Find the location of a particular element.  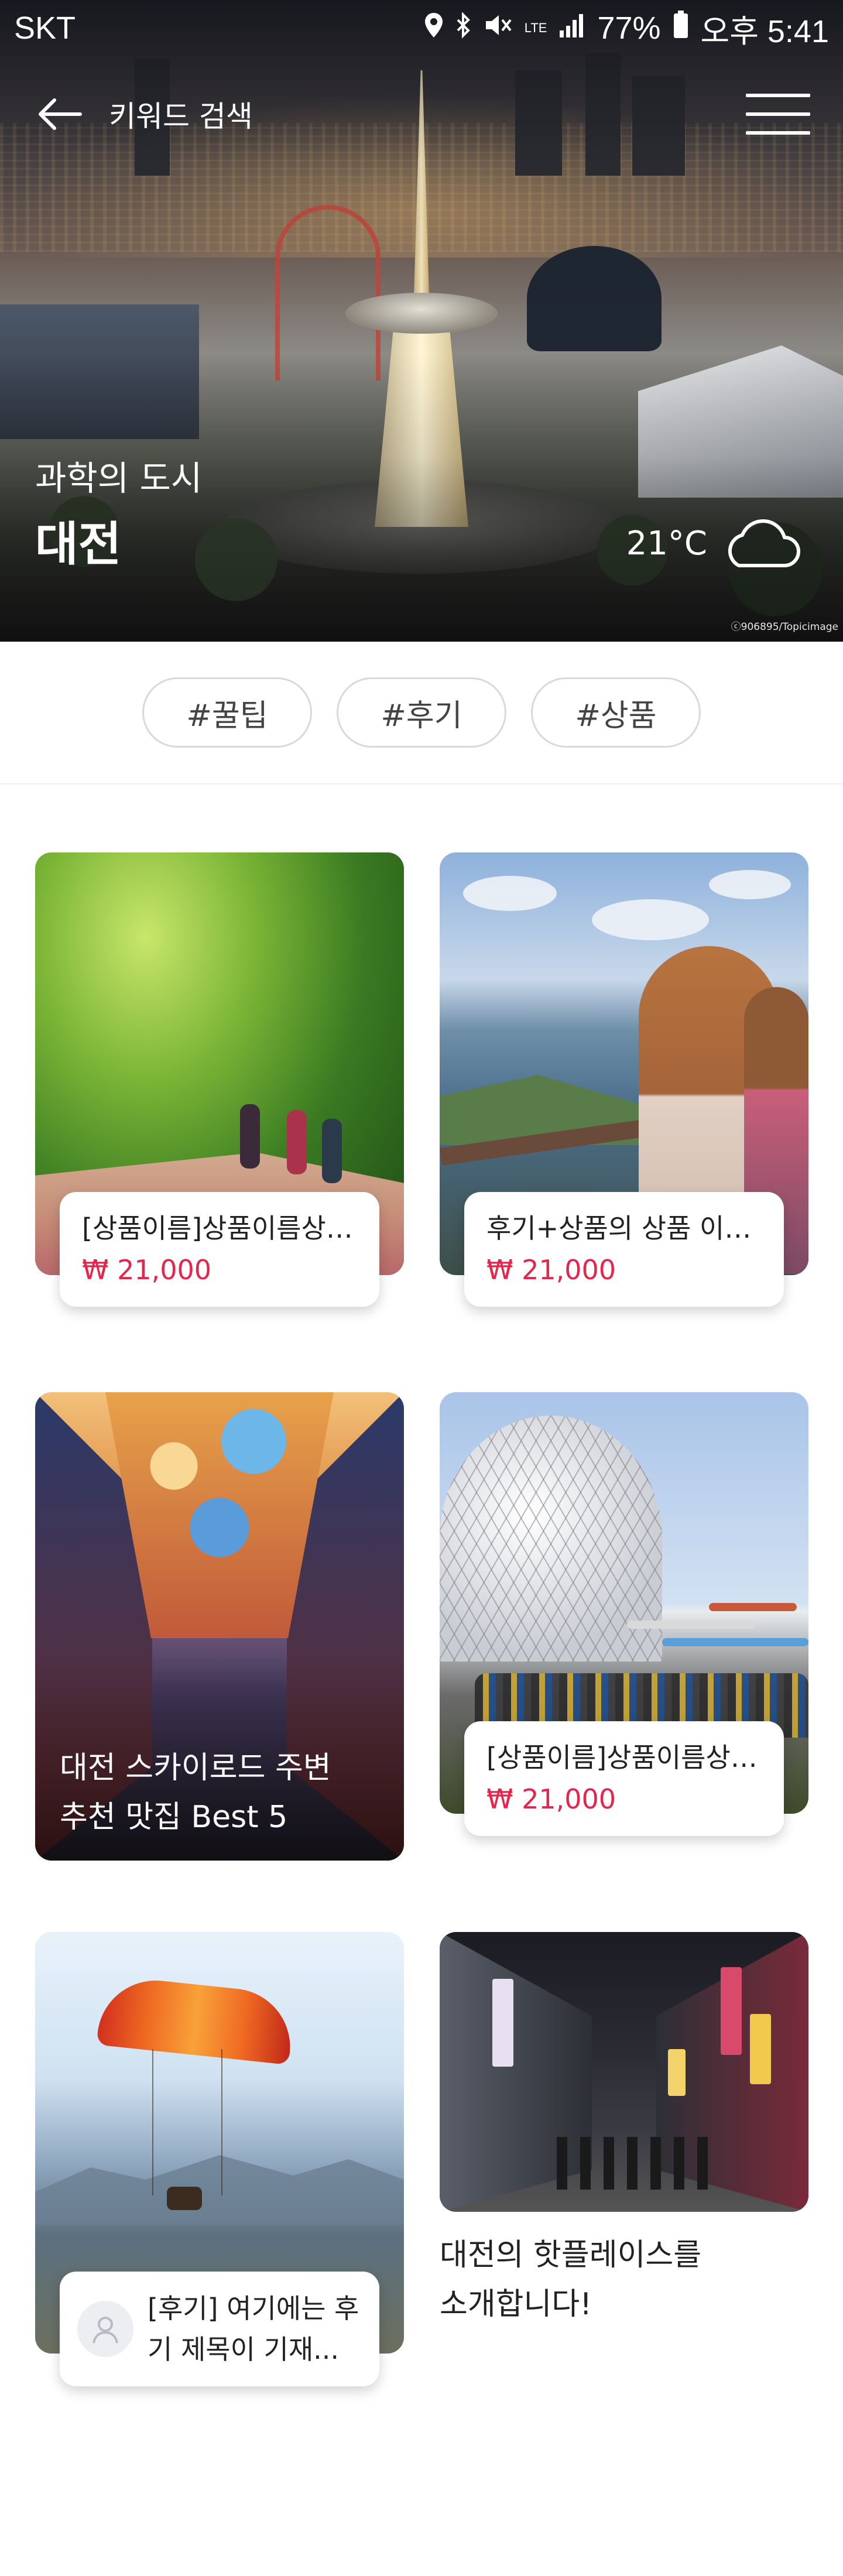

product-name: 후기+상품의 상품 이름입니다 is located at coordinates (624, 1228).